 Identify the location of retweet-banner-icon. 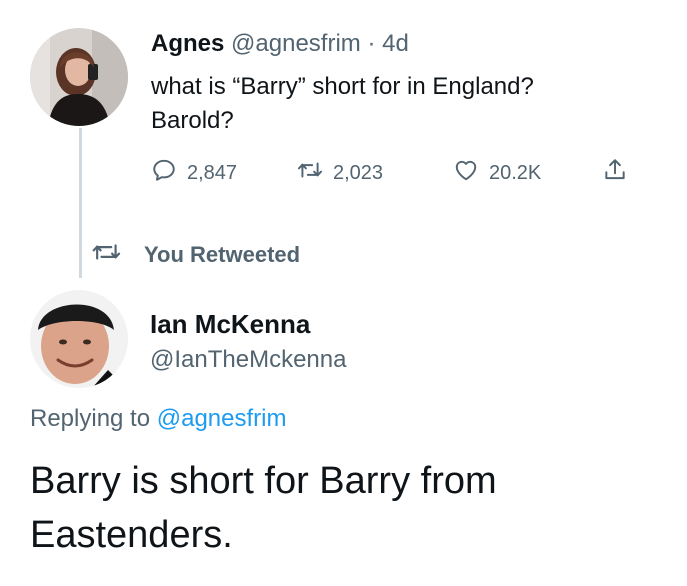
(108, 255).